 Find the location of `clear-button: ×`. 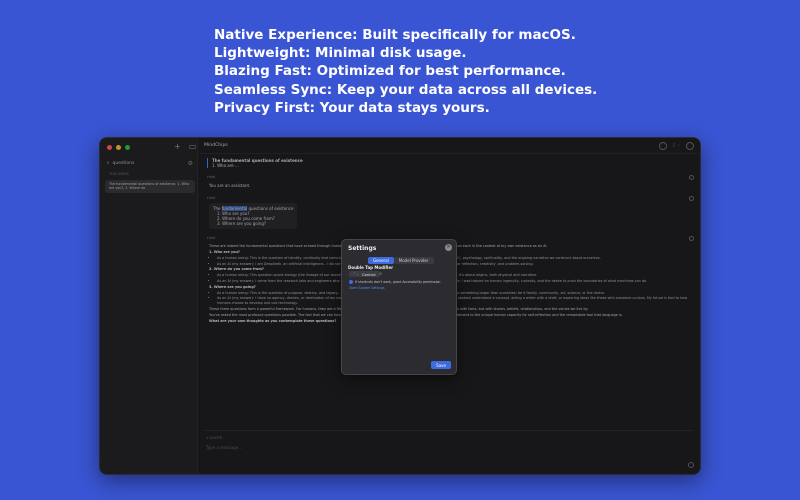

clear-button: × is located at coordinates (380, 273).